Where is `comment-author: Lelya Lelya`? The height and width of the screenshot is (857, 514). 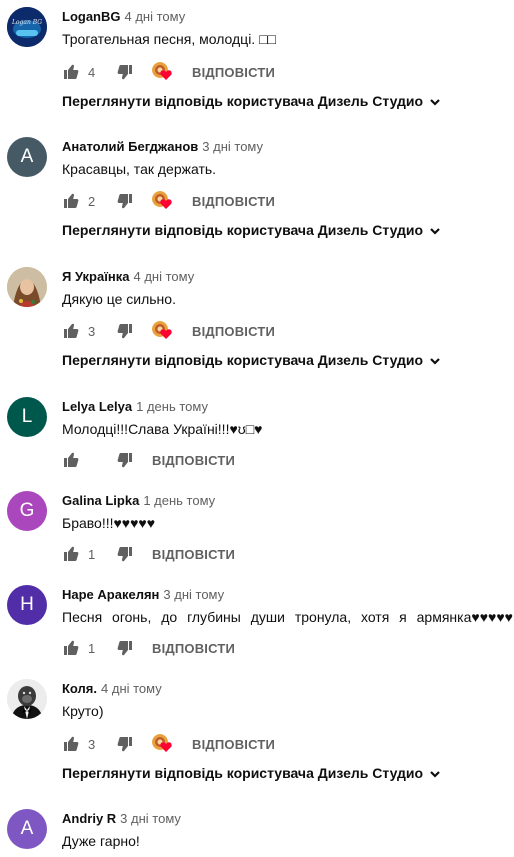 comment-author: Lelya Lelya is located at coordinates (97, 406).